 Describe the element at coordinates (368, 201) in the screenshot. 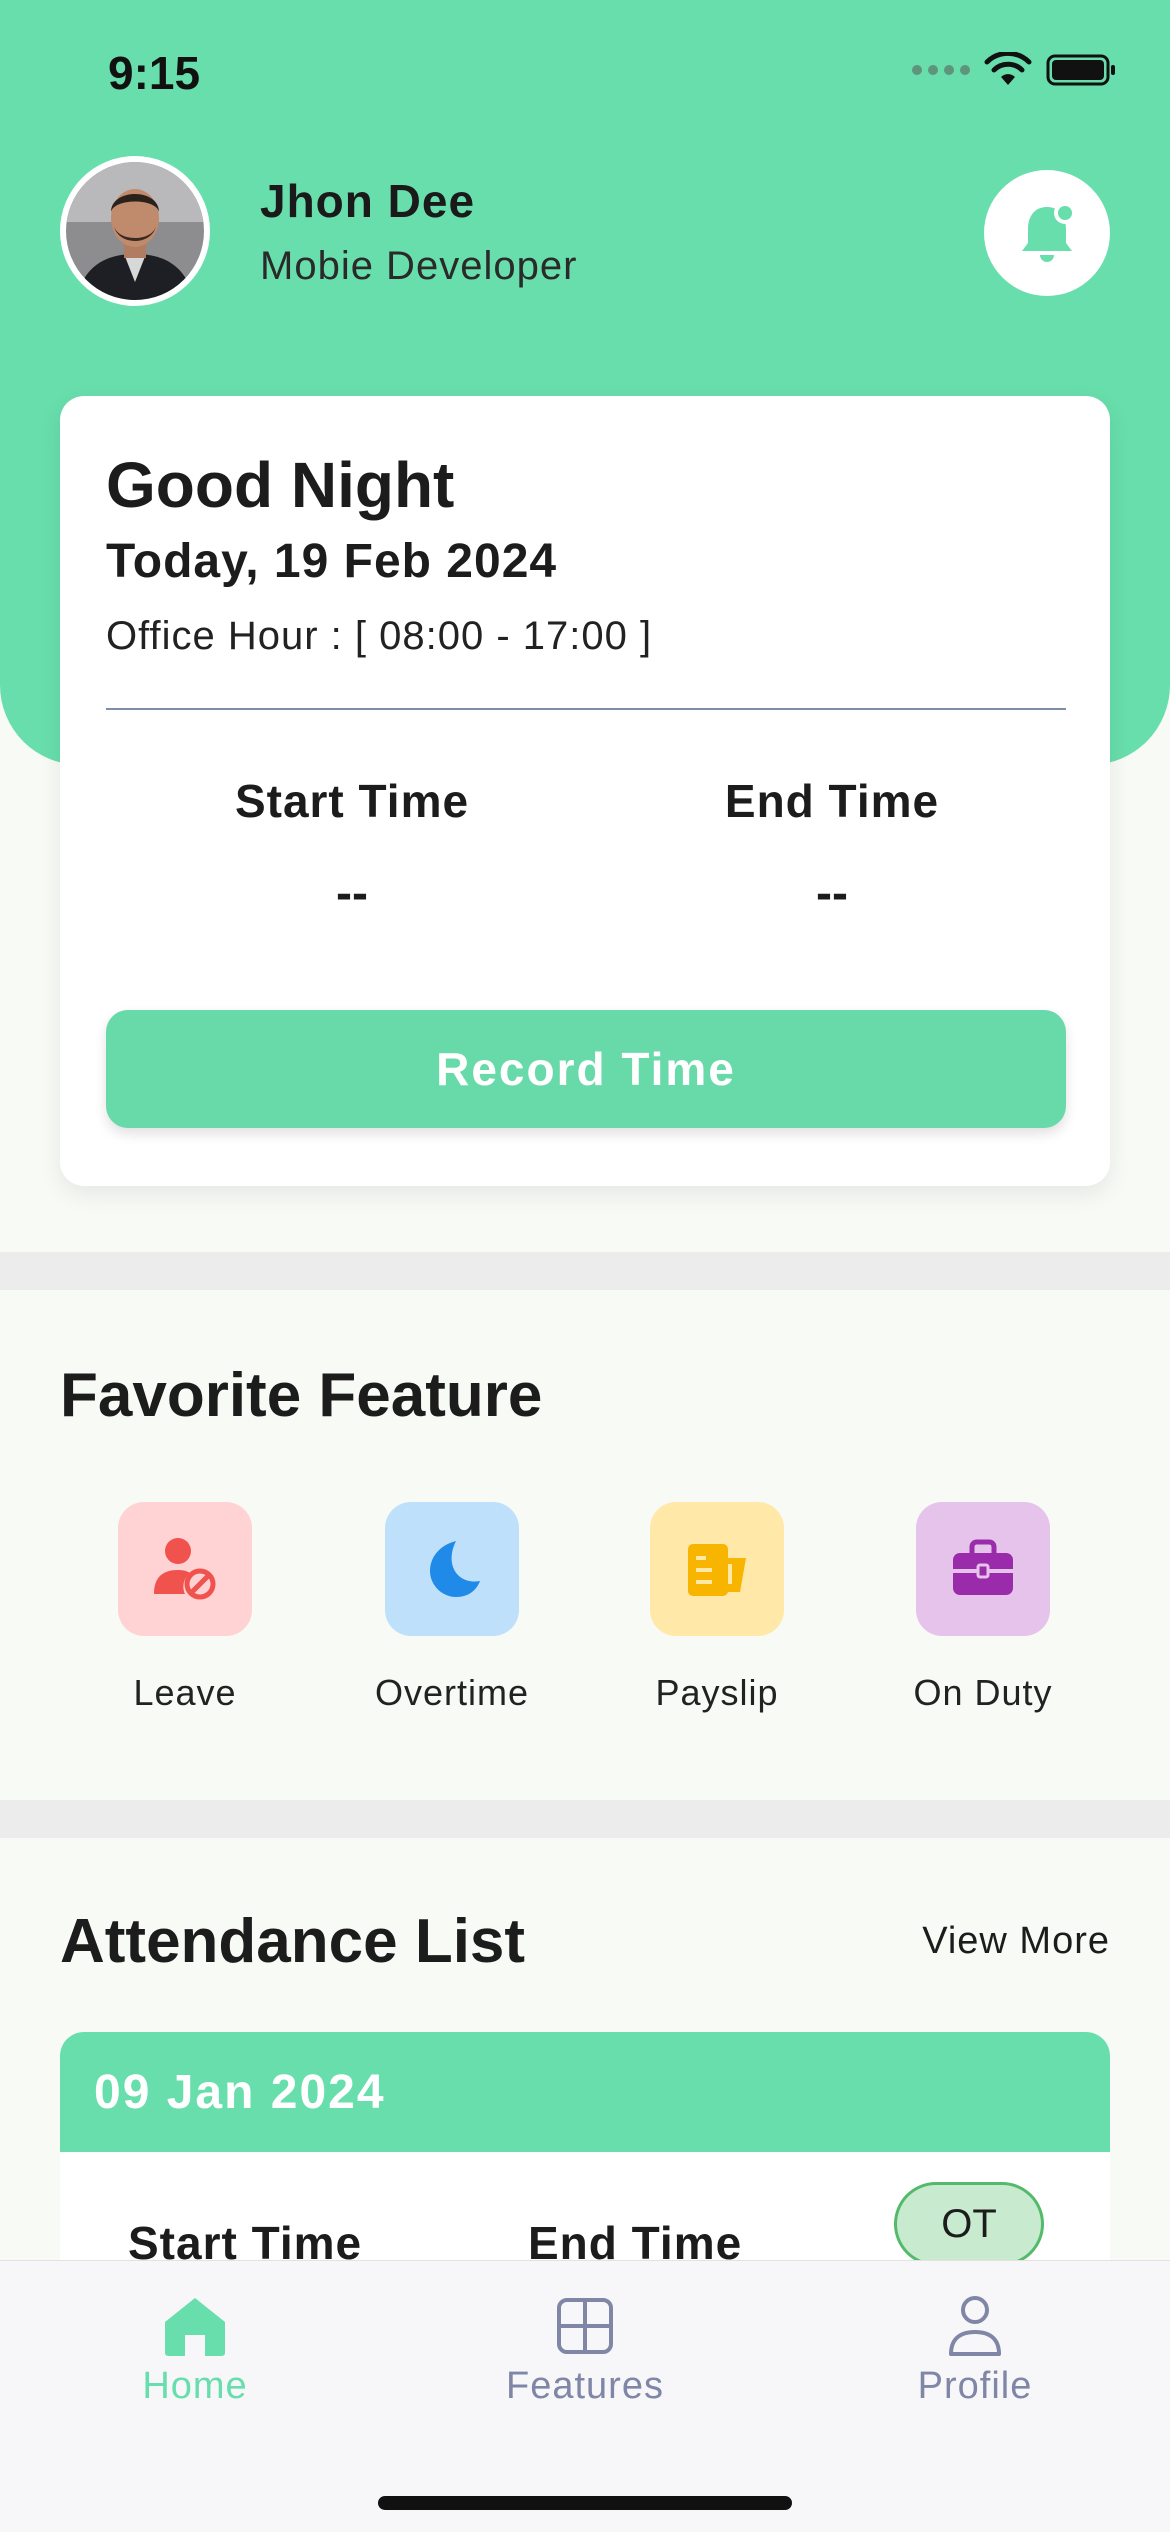

I see `user-name: Jhon Dee` at that location.